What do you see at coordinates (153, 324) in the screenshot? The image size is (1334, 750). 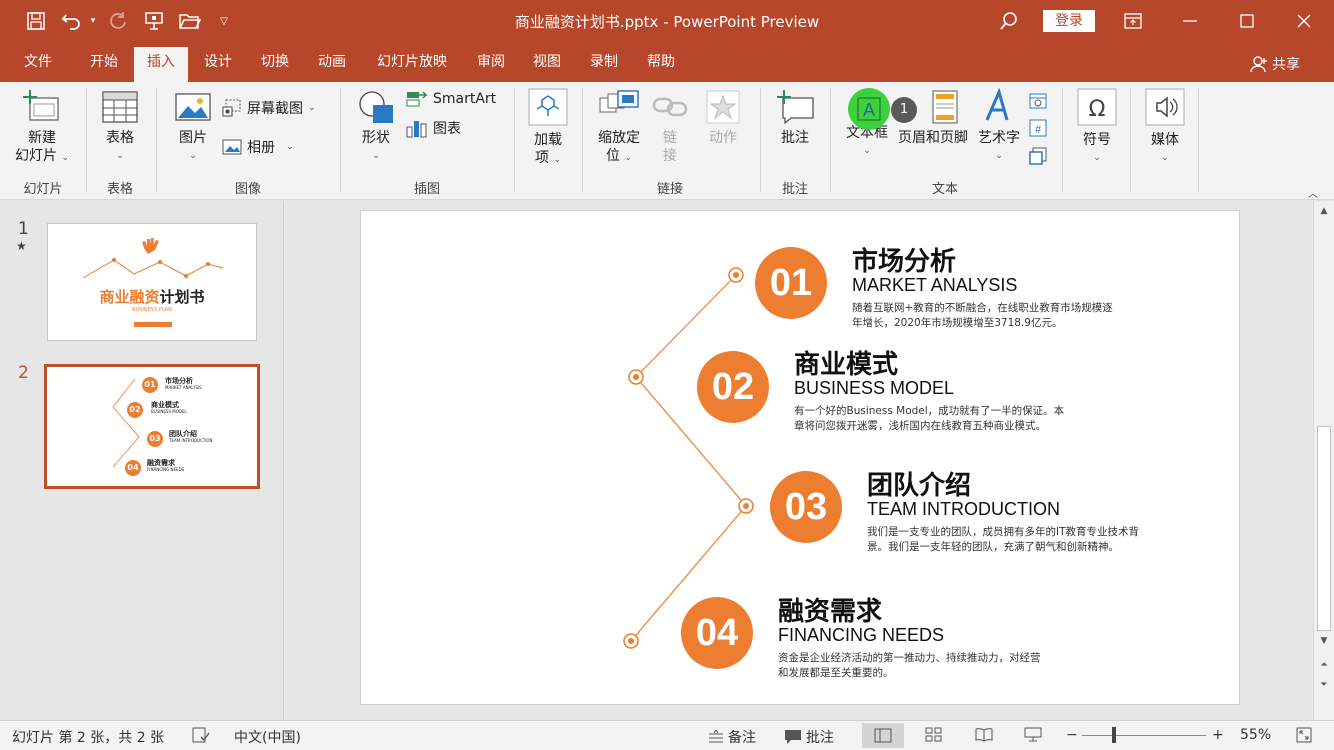 I see `thumb1-bar` at bounding box center [153, 324].